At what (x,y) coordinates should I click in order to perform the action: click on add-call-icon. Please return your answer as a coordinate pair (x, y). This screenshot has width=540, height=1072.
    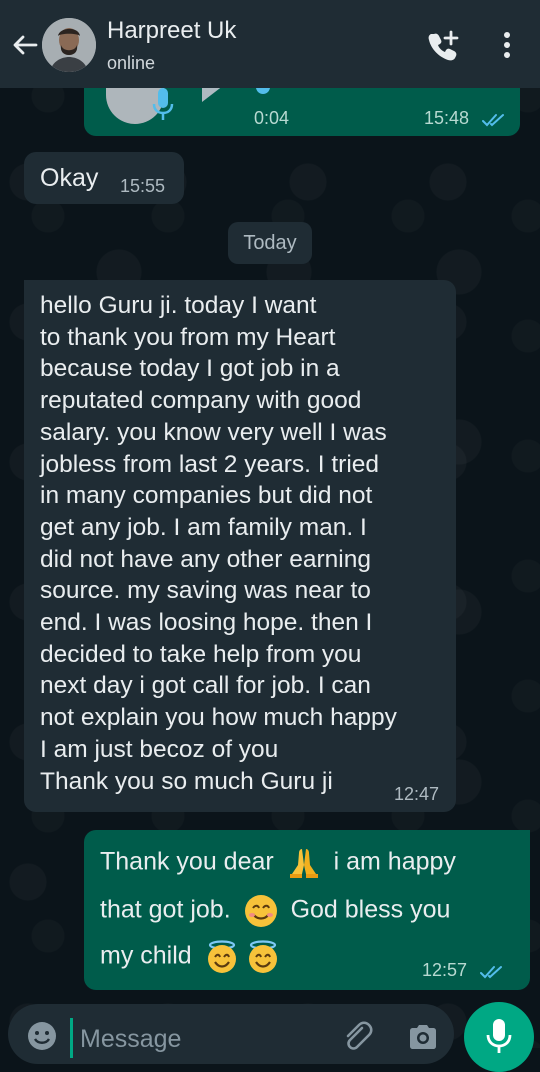
    Looking at the image, I should click on (443, 45).